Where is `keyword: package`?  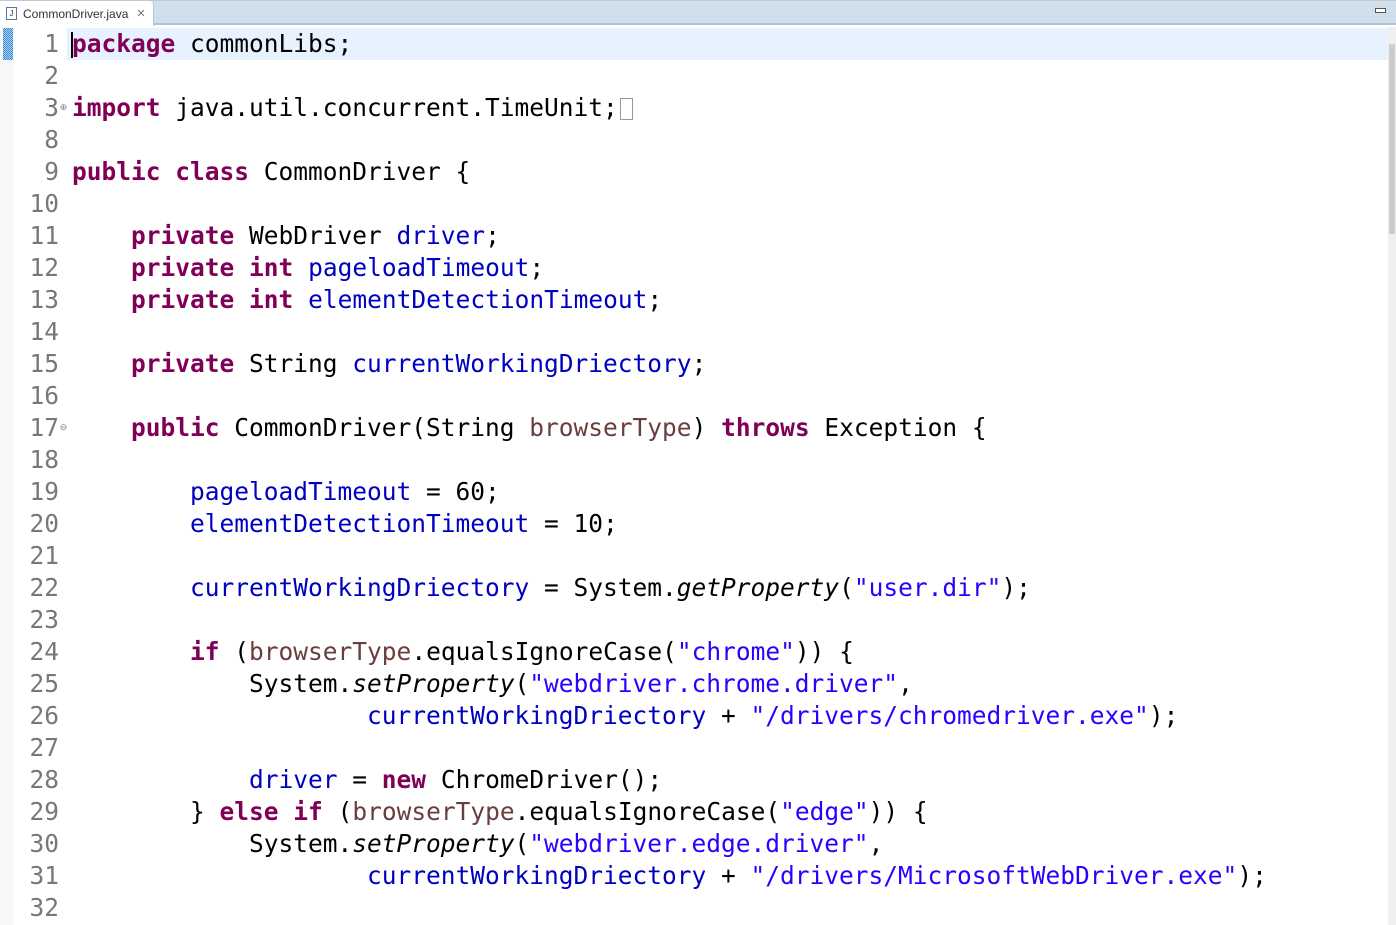 keyword: package is located at coordinates (124, 43).